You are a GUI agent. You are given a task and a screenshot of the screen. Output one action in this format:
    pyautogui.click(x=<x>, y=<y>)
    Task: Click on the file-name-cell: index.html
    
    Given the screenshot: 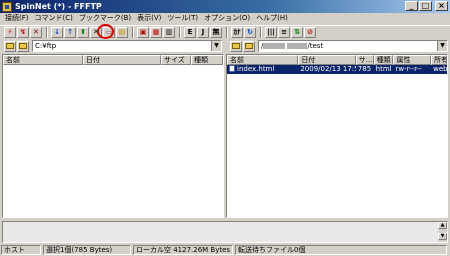 What is the action you would take?
    pyautogui.click(x=262, y=69)
    